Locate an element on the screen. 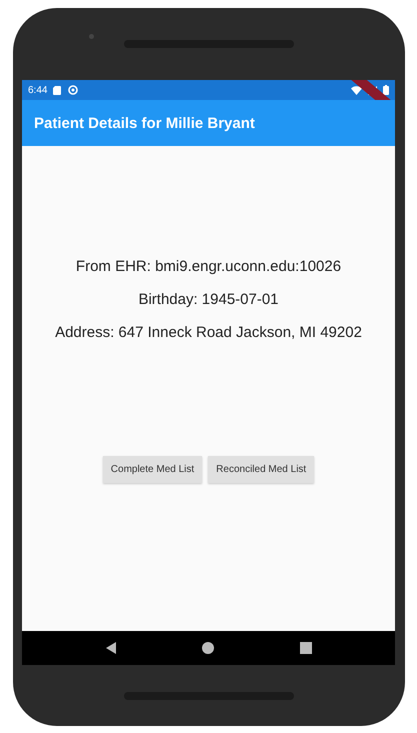 Image resolution: width=417 pixels, height=733 pixels. sd-card-icon is located at coordinates (57, 90).